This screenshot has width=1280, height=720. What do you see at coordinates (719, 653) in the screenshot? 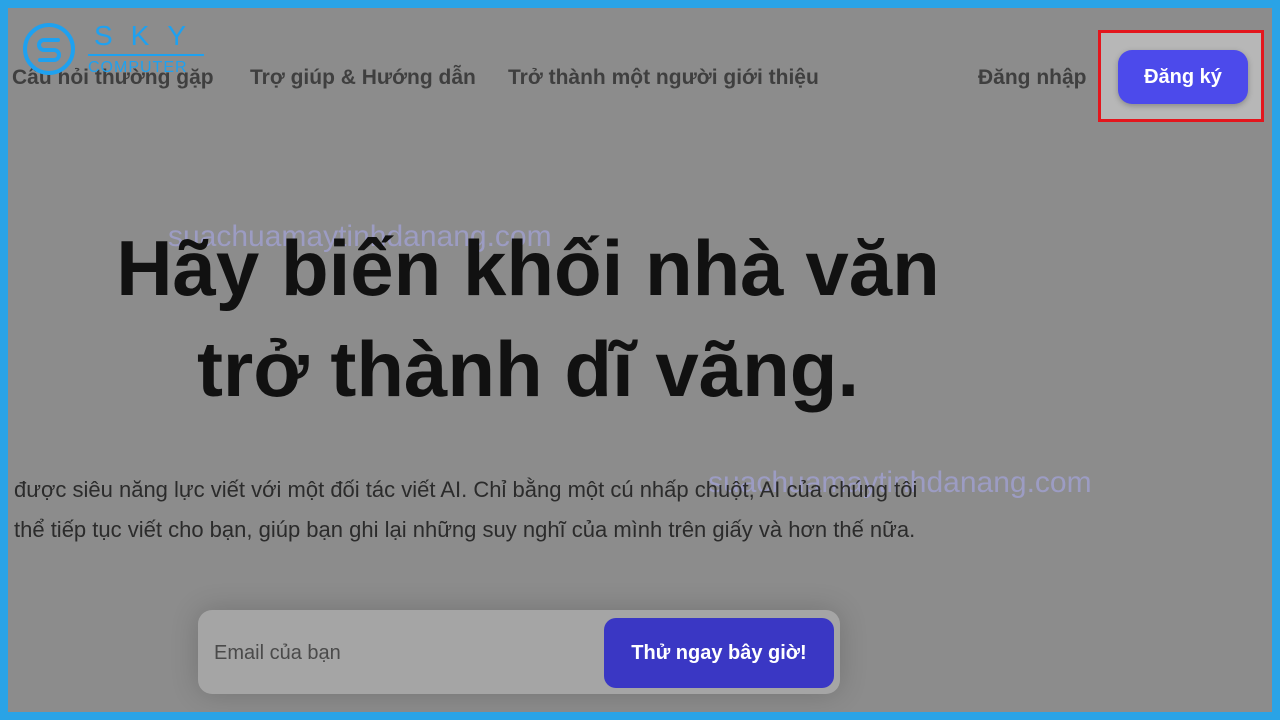
I see `try-now-button: Thử ngay bây giờ!` at bounding box center [719, 653].